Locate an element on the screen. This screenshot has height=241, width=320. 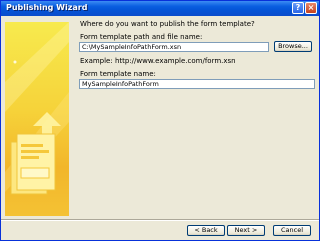
back-button: < Back is located at coordinates (206, 230).